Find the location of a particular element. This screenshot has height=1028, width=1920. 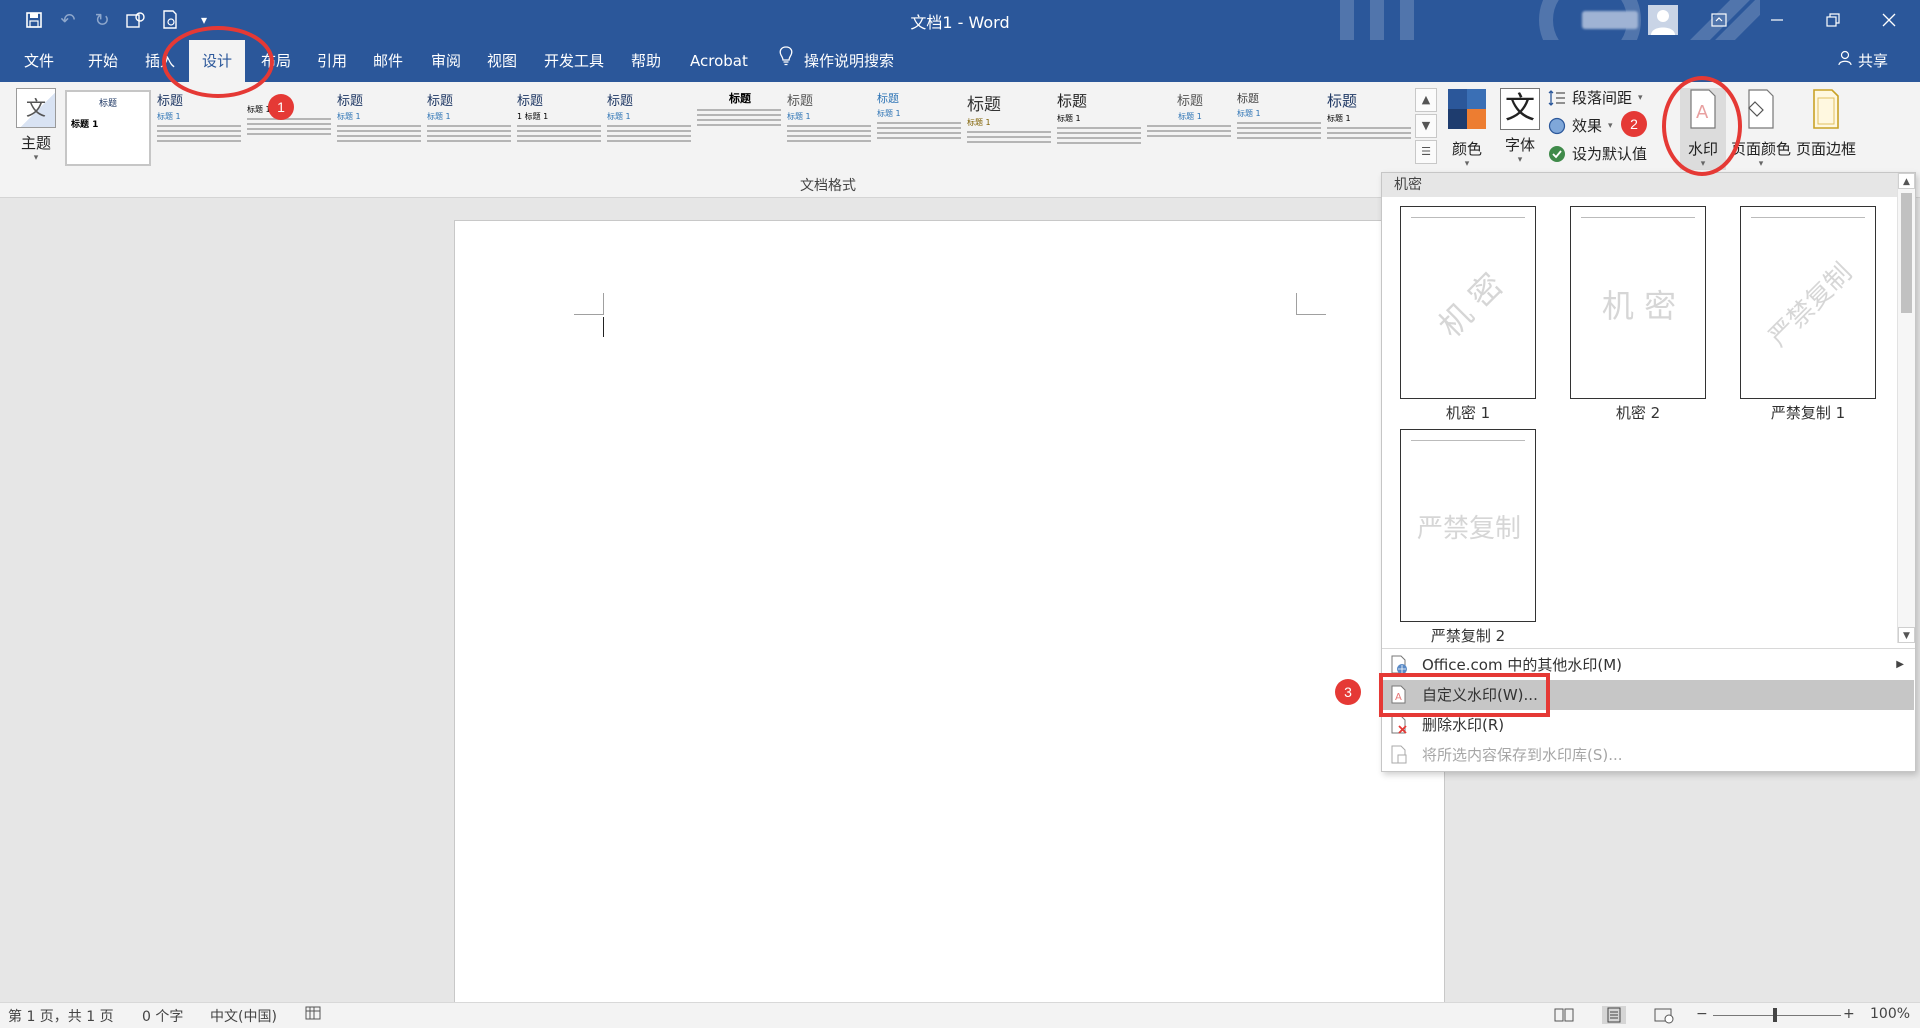

annotation-badge: 2 is located at coordinates (1634, 124).